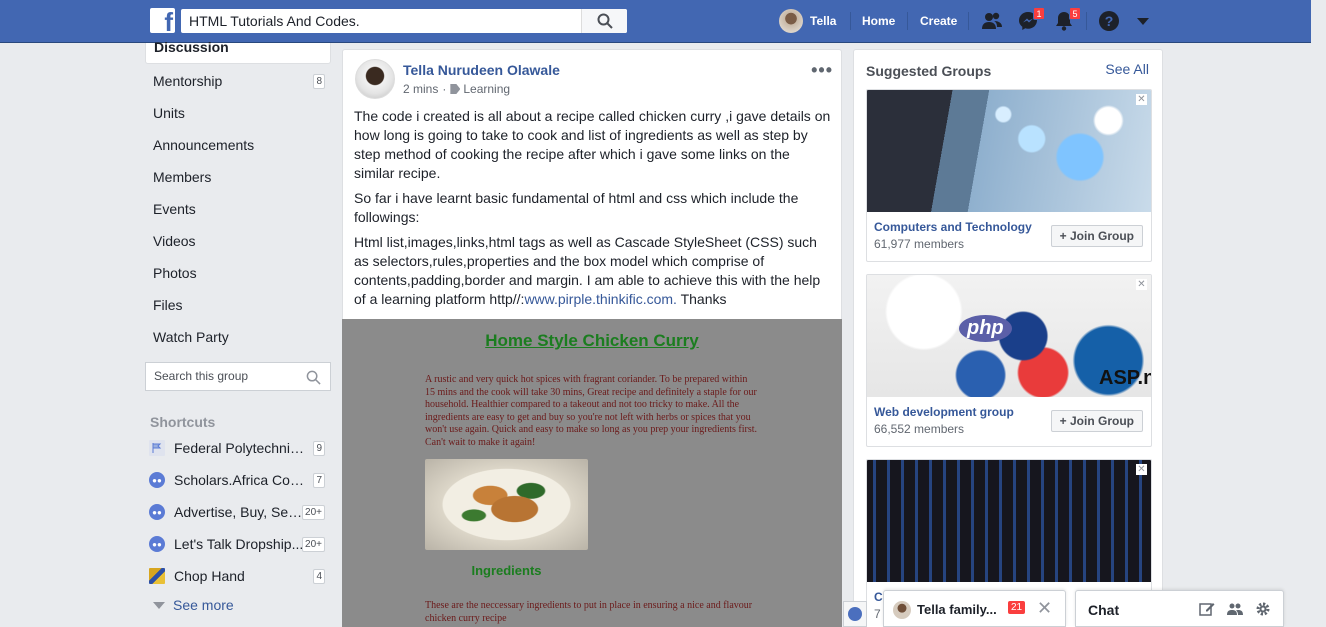 This screenshot has height=627, width=1326. What do you see at coordinates (168, 305) in the screenshot?
I see `sidebar-item-label: Files` at bounding box center [168, 305].